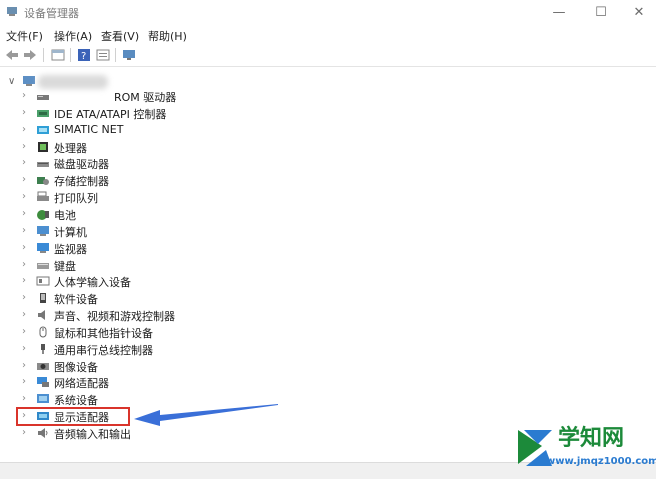 The image size is (656, 479). What do you see at coordinates (300, 433) in the screenshot?
I see `tree-item: › 音频输入和输出` at bounding box center [300, 433].